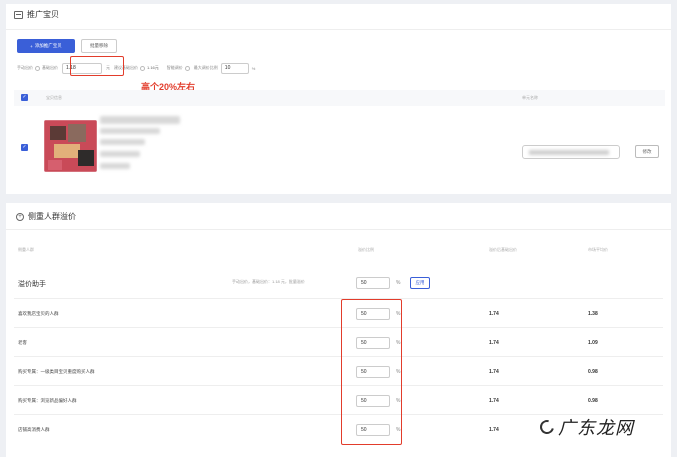 This screenshot has height=457, width=677. Describe the element at coordinates (24, 97) in the screenshot. I see `select-all-checkbox: ✓` at that location.